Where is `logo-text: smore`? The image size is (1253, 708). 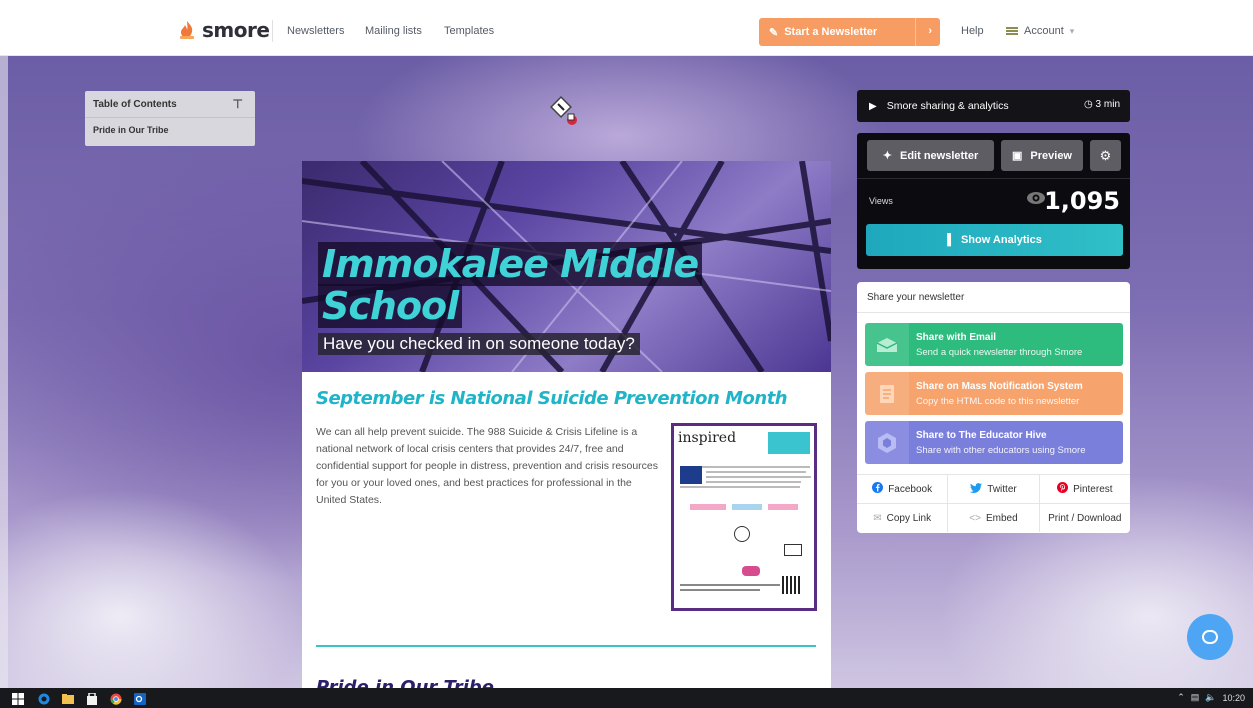
logo-text: smore is located at coordinates (236, 30).